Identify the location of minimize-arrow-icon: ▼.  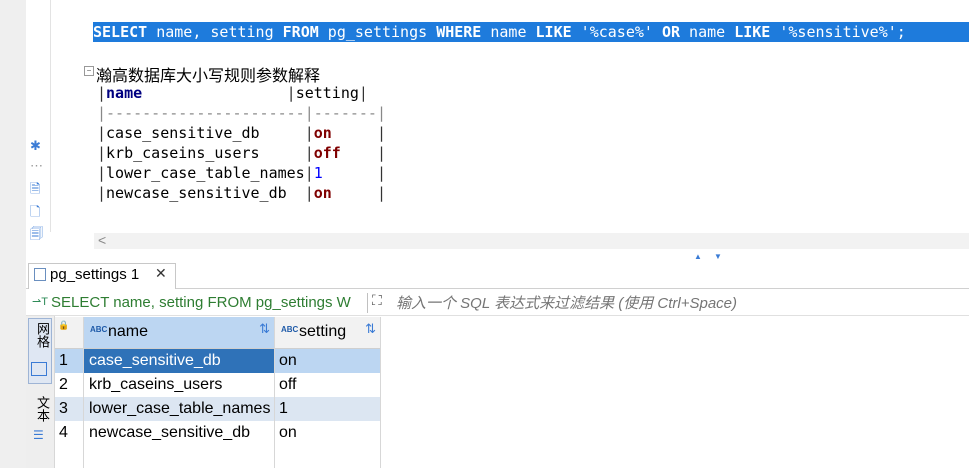
(718, 256).